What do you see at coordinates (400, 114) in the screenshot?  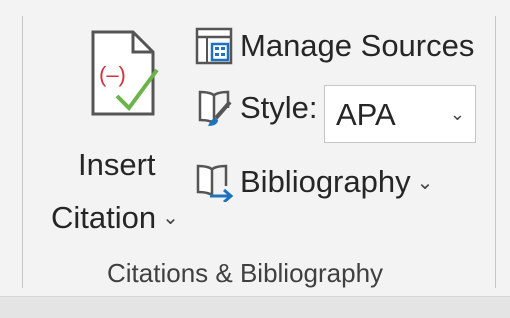 I see `style-dropdown: APA ⌄` at bounding box center [400, 114].